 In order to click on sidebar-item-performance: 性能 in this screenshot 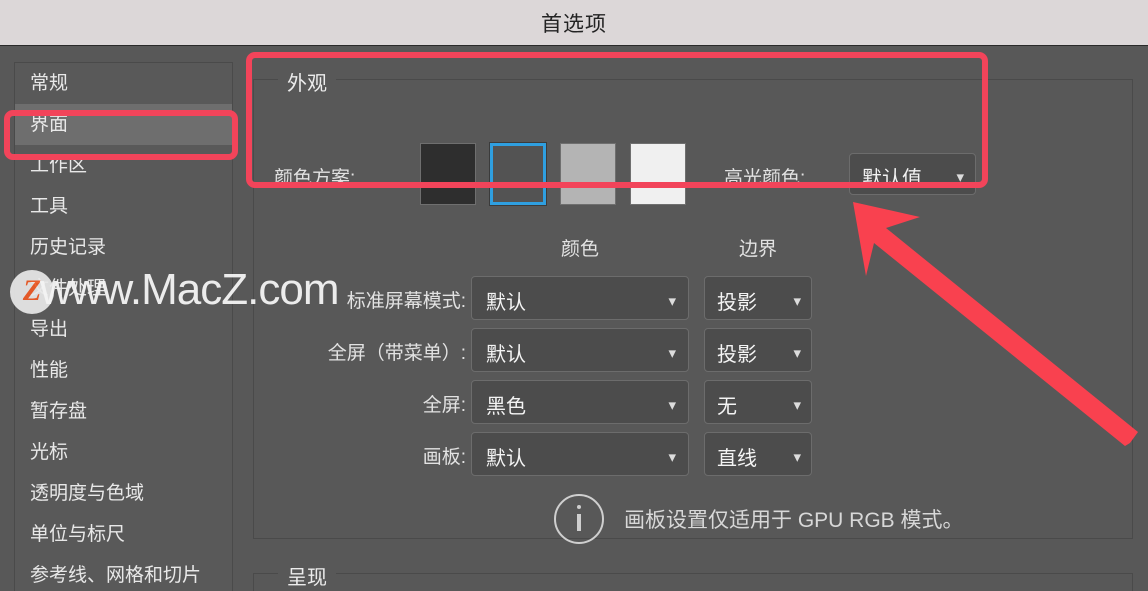, I will do `click(123, 370)`.